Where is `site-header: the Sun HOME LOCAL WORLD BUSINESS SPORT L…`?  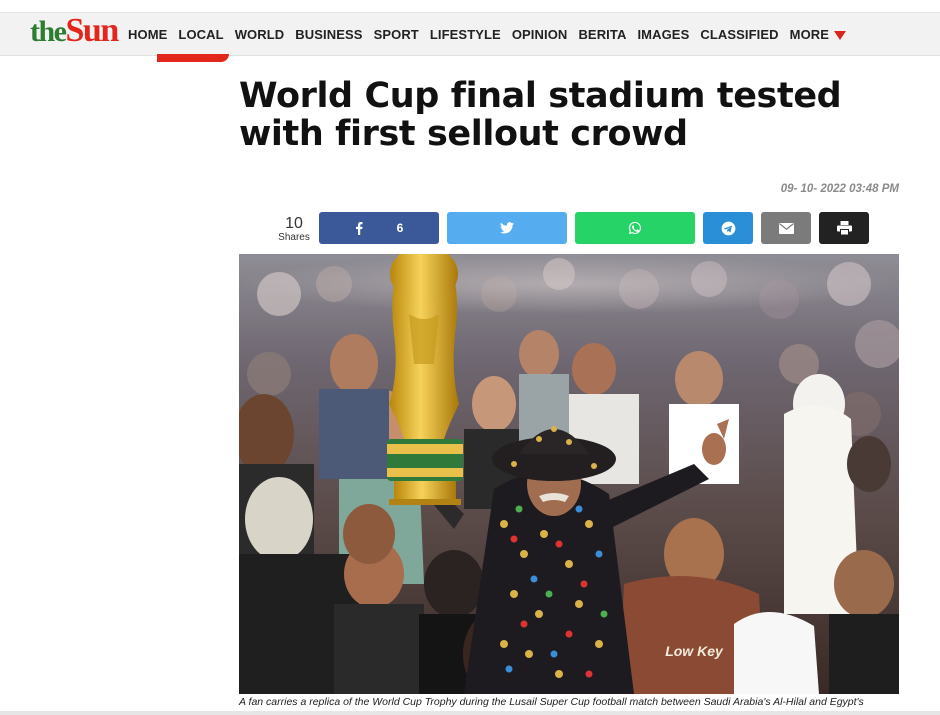
site-header: the Sun HOME LOCAL WORLD BUSINESS SPORT L… is located at coordinates (470, 34).